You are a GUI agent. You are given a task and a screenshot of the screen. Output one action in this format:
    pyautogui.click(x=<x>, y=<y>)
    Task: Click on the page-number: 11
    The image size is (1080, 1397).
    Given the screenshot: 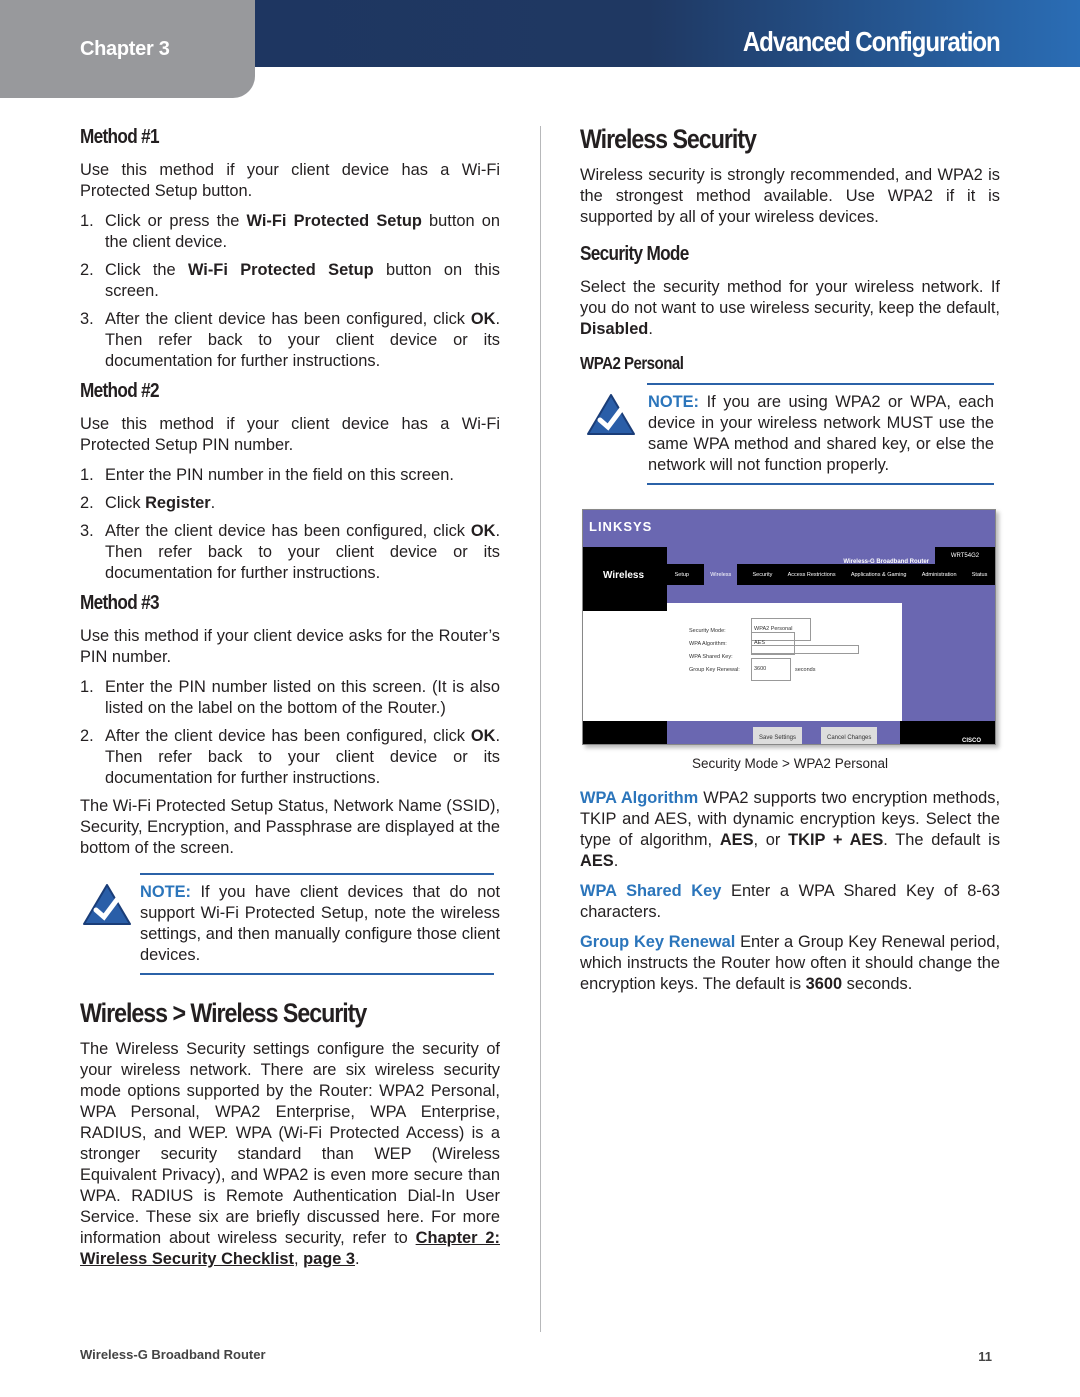 What is the action you would take?
    pyautogui.click(x=985, y=1356)
    